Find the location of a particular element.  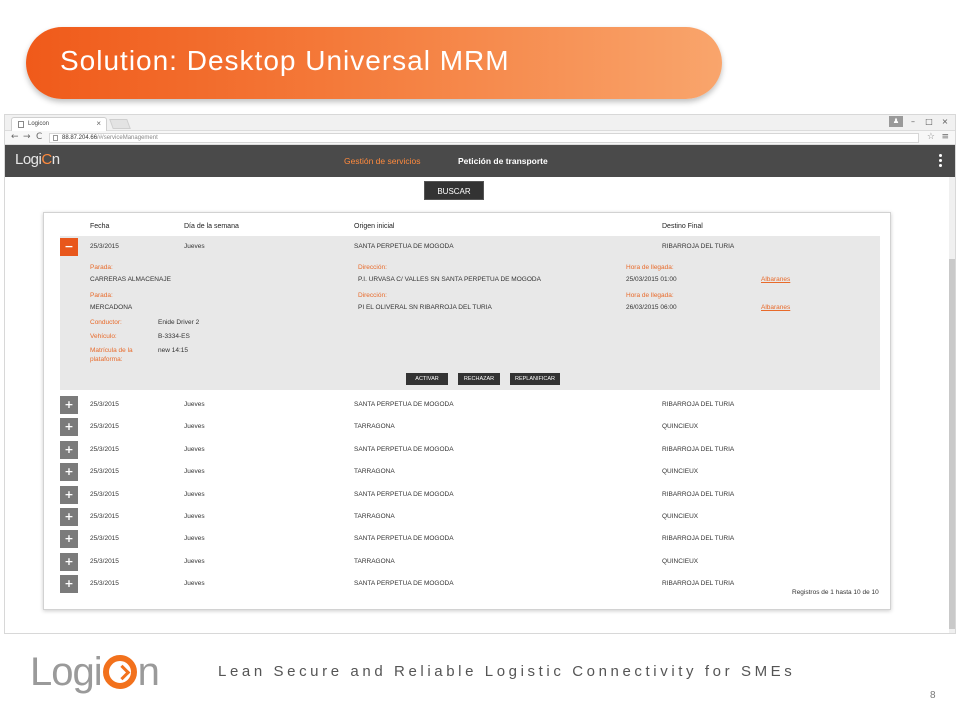

browser-tab: Logicon × is located at coordinates (59, 124).